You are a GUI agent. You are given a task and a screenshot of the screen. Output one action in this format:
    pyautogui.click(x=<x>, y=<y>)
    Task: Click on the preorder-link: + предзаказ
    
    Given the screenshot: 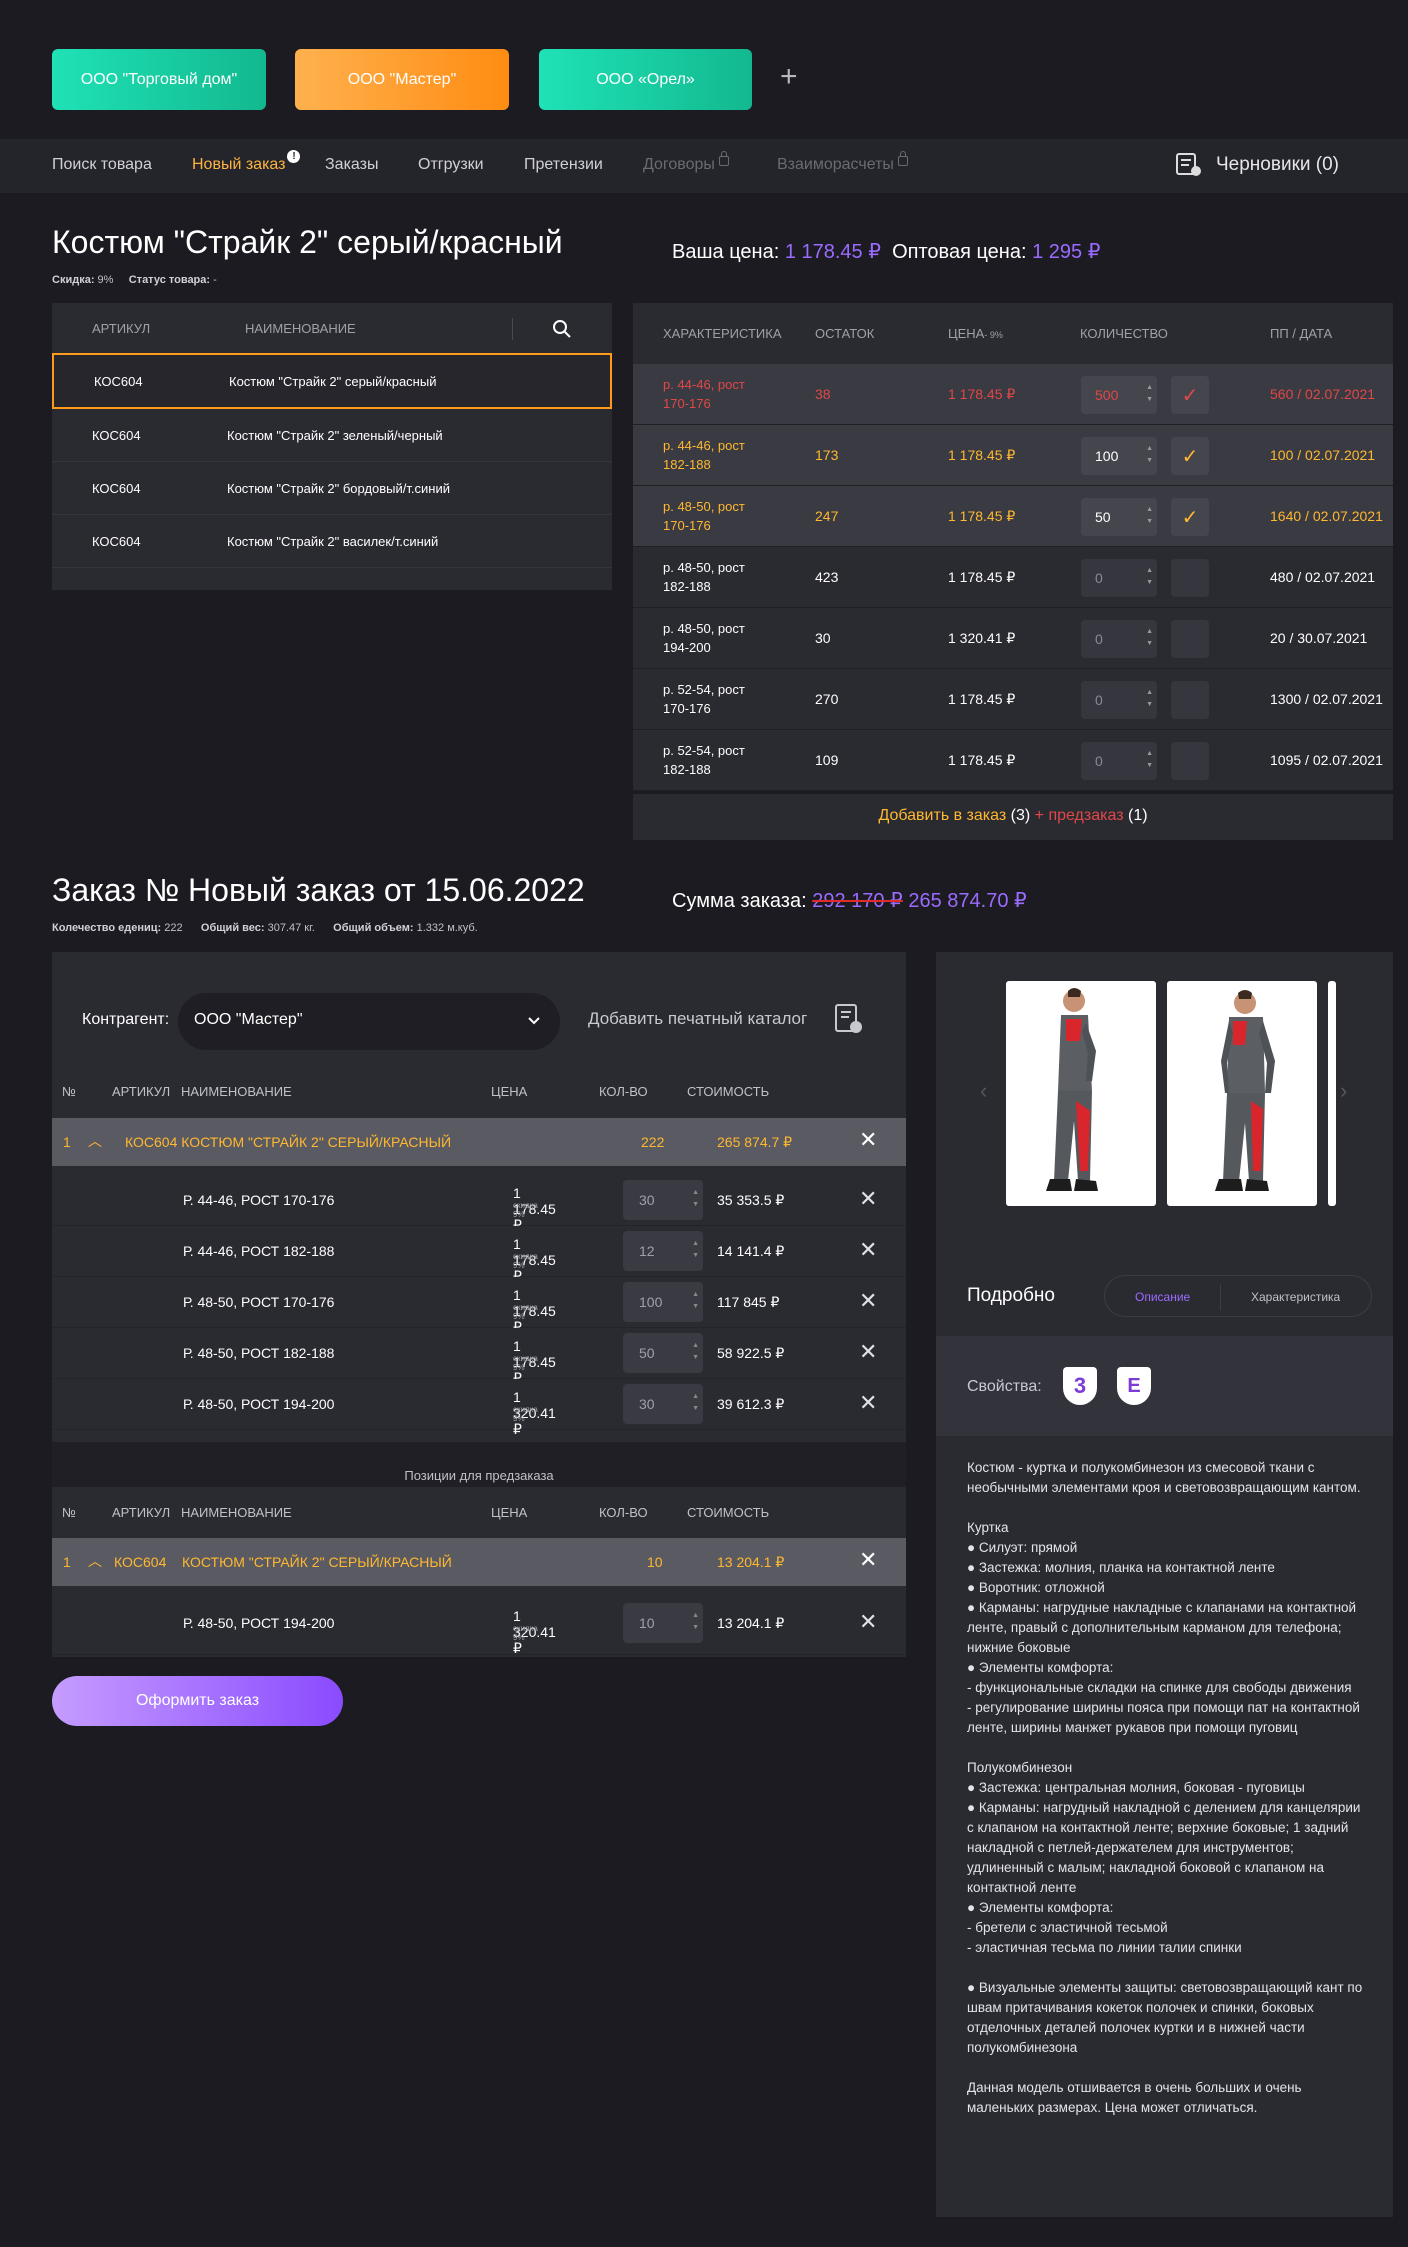 What is the action you would take?
    pyautogui.click(x=1079, y=815)
    